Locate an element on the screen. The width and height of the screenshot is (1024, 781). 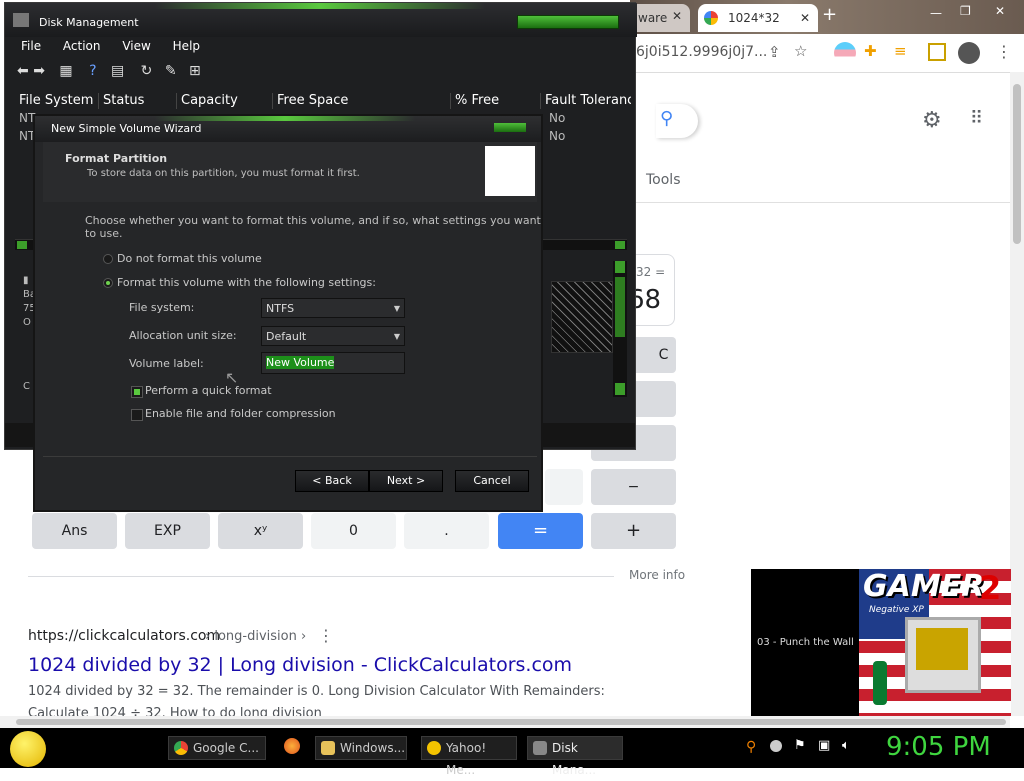
disk-icon is located at coordinates (540, 748).